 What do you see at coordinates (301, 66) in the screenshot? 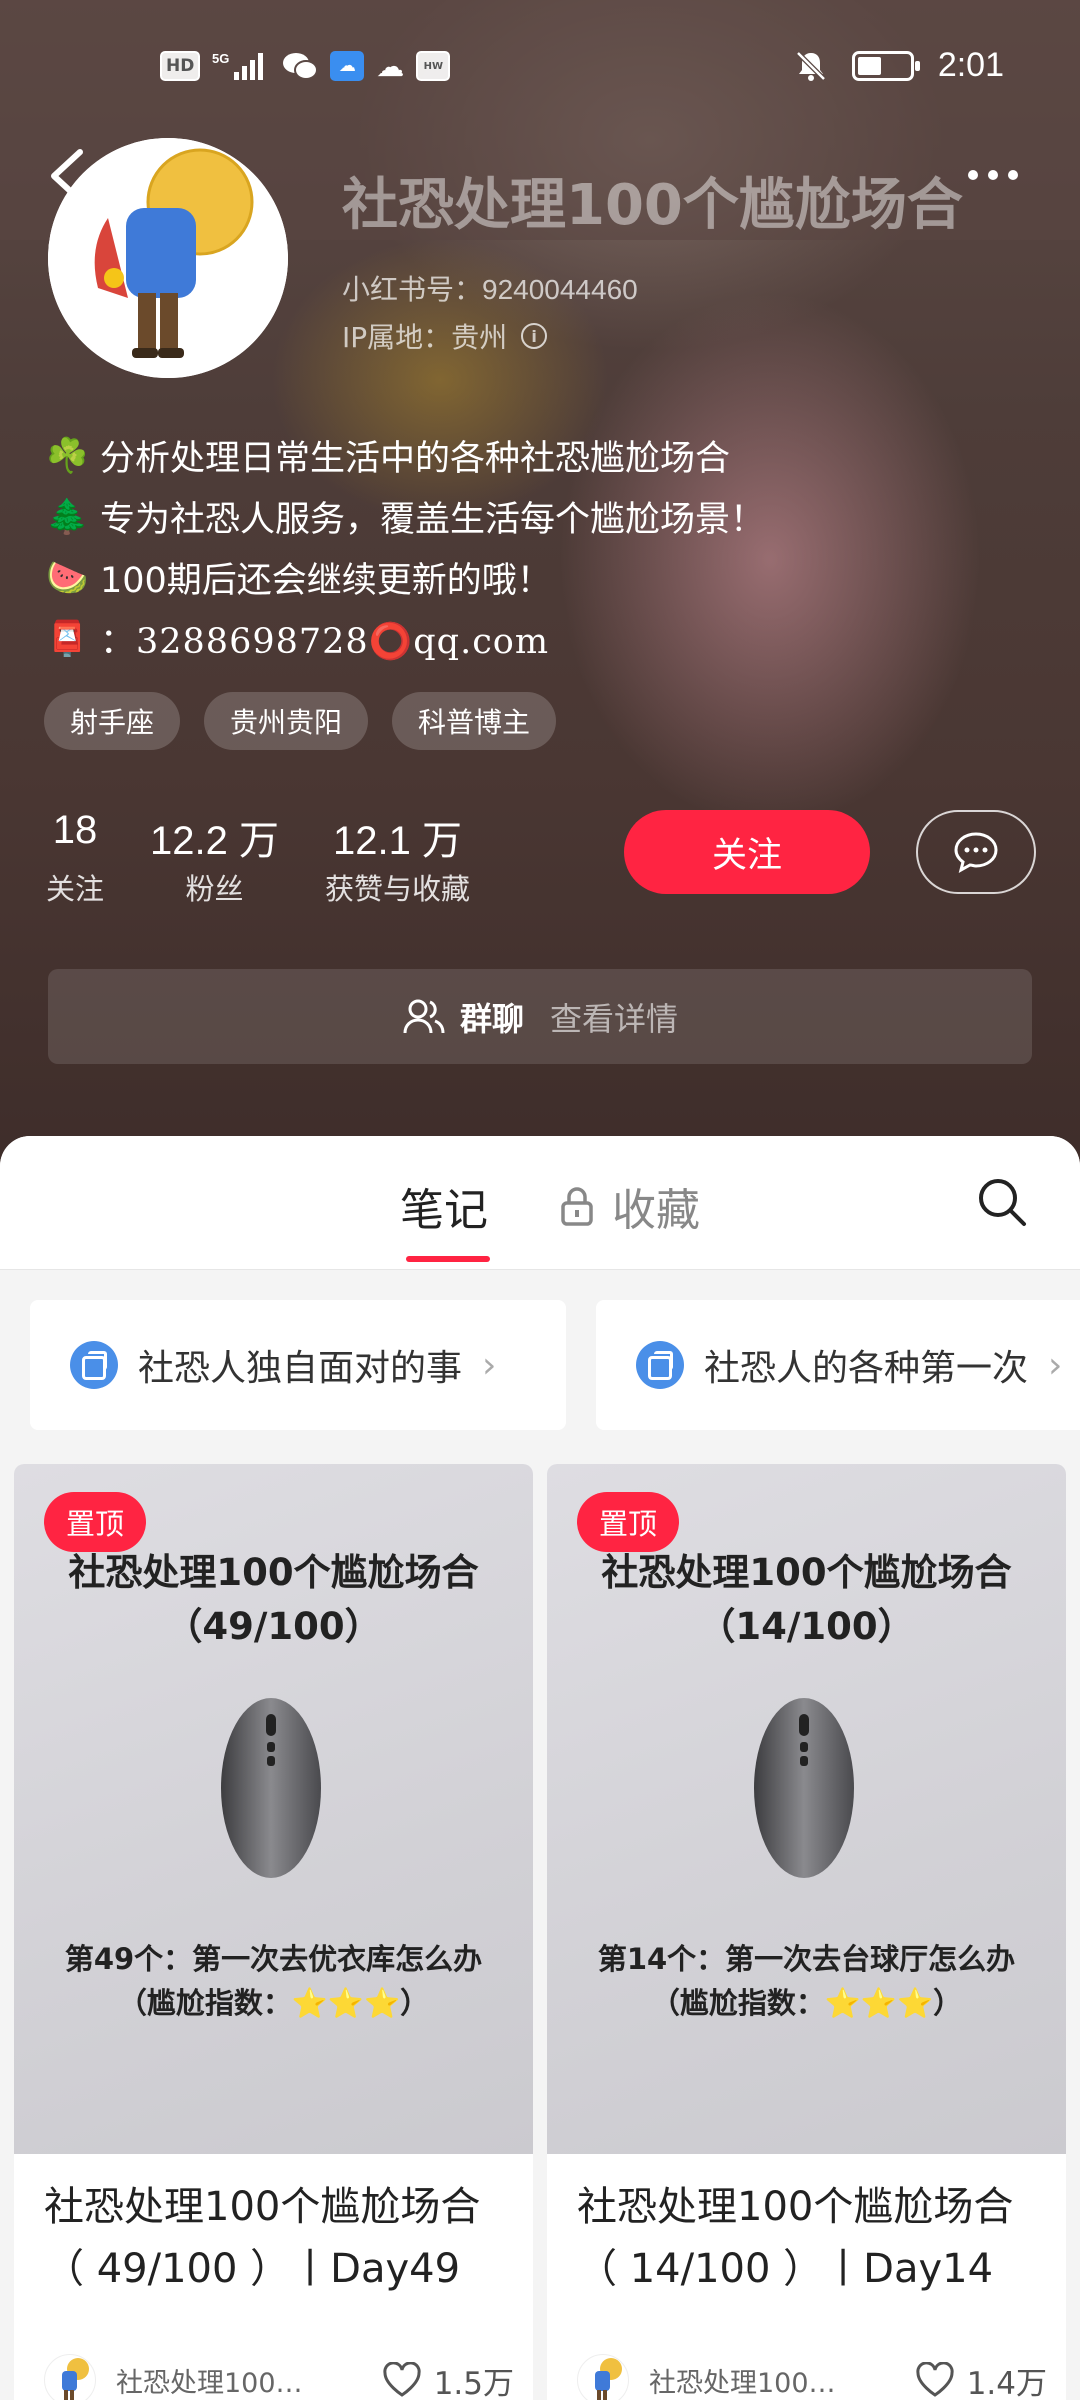
I see `wechat-icon` at bounding box center [301, 66].